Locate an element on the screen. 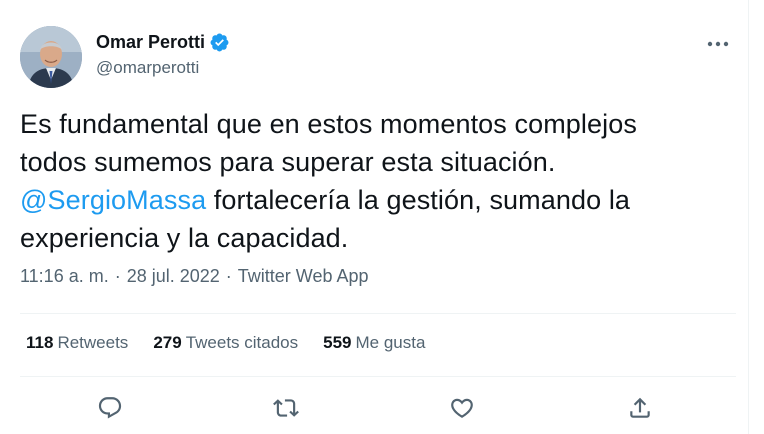  reply-button is located at coordinates (110, 408).